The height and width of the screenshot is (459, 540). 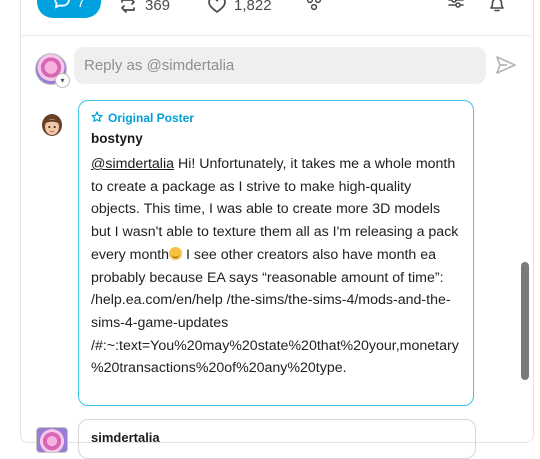 I want to click on comment-author: simdertalia, so click(x=277, y=439).